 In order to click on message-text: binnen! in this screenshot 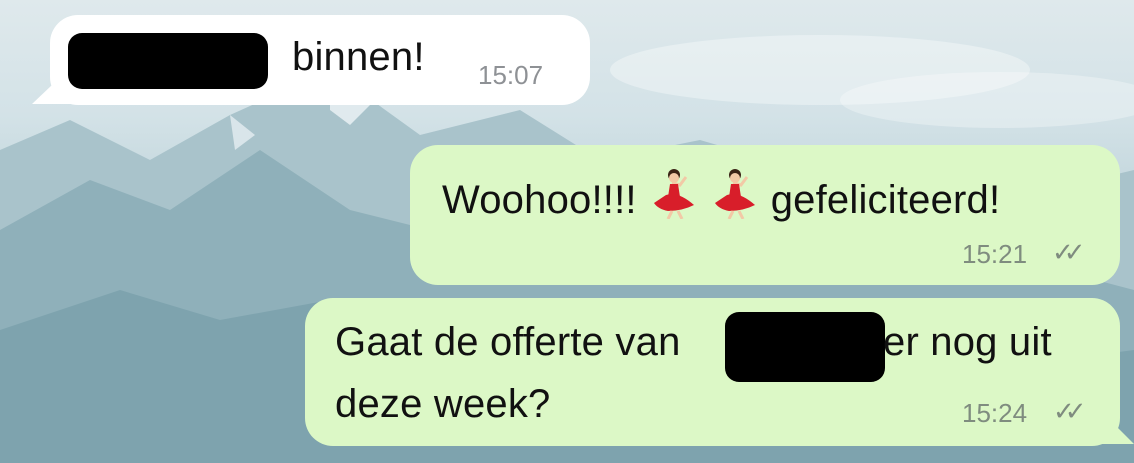, I will do `click(358, 57)`.